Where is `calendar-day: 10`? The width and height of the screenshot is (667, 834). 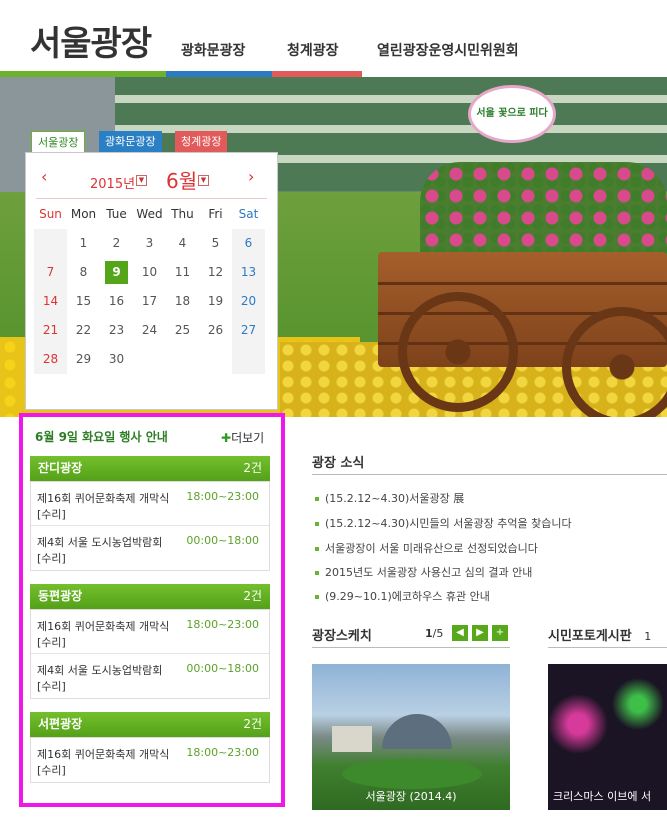
calendar-day: 10 is located at coordinates (149, 272).